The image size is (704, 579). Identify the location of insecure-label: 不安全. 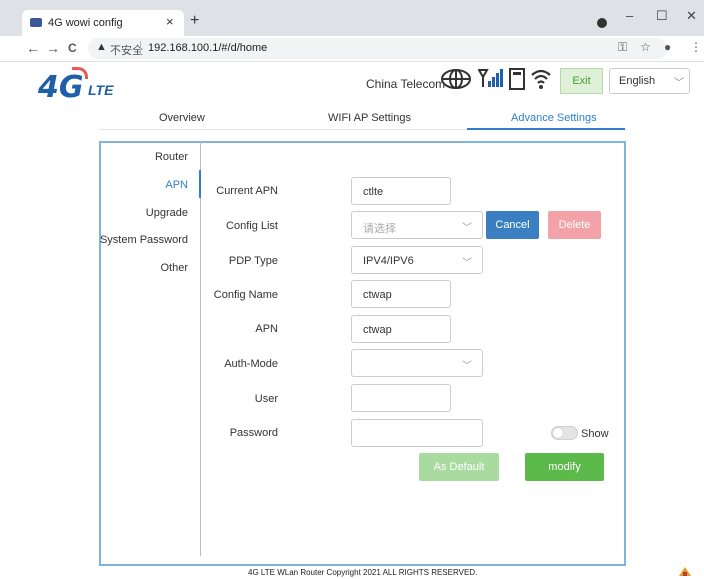
(126, 51).